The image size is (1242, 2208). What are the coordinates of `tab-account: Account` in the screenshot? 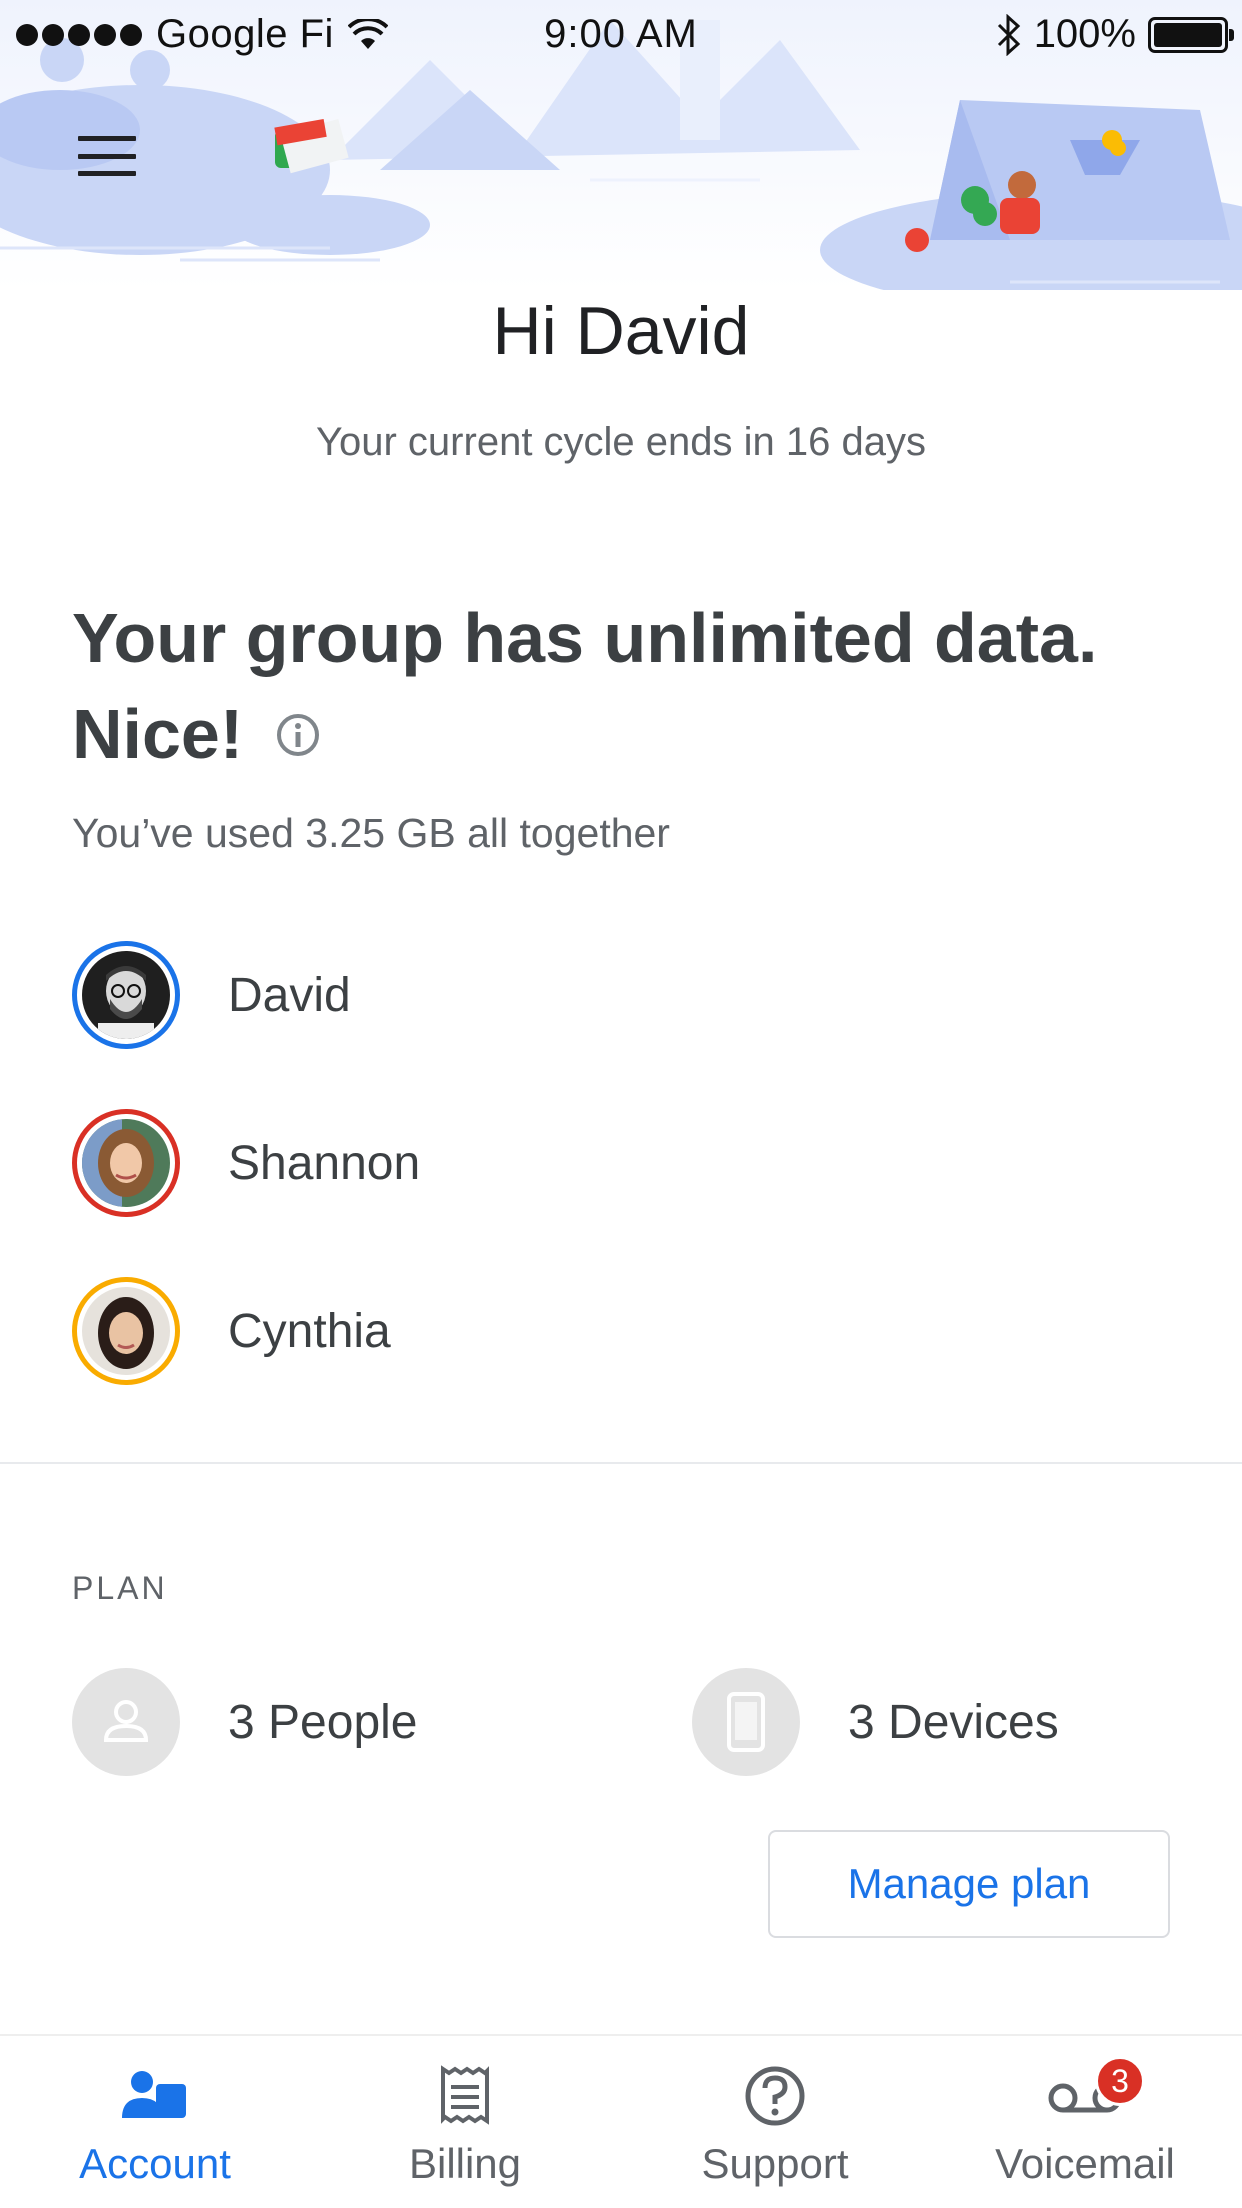 It's located at (155, 2122).